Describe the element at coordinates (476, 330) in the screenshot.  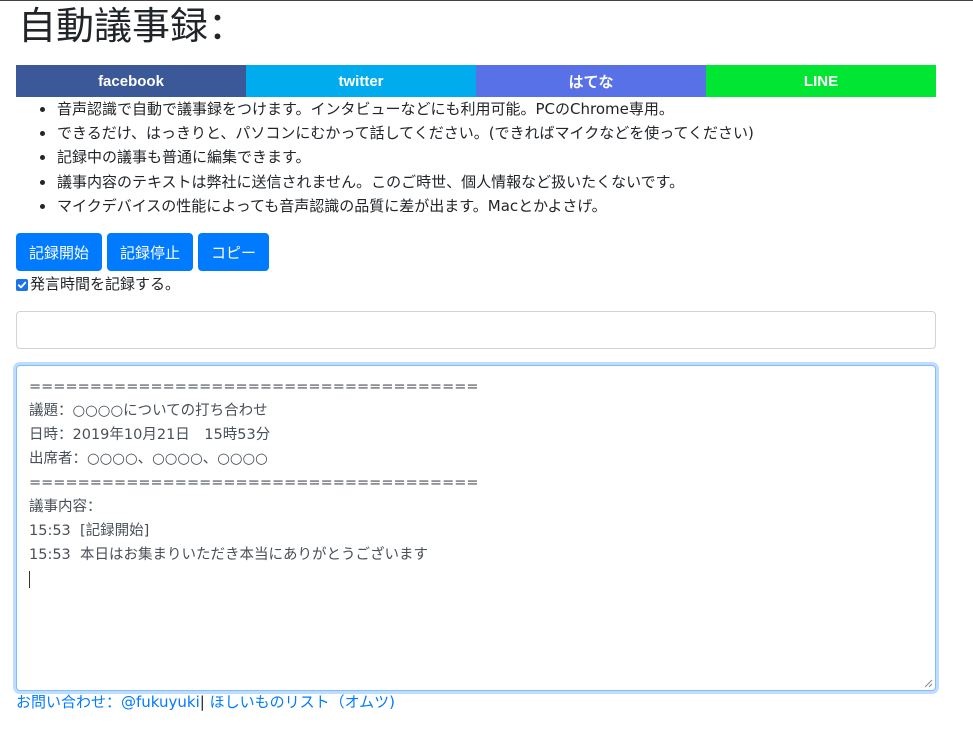
I see `speech-result-input` at that location.